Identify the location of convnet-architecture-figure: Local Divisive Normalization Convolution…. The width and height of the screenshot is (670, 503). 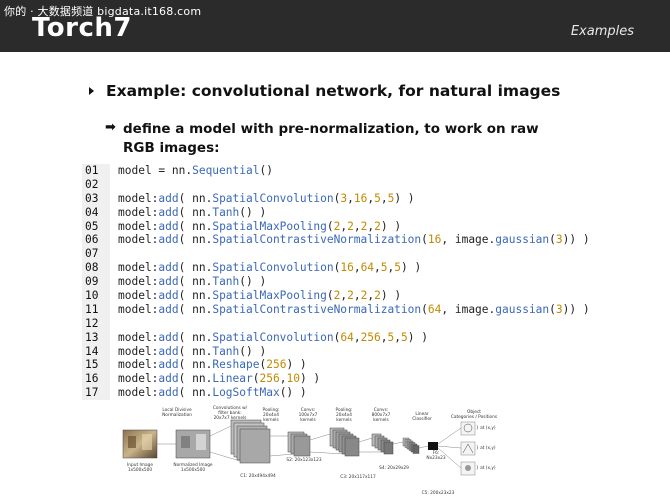
(318, 452).